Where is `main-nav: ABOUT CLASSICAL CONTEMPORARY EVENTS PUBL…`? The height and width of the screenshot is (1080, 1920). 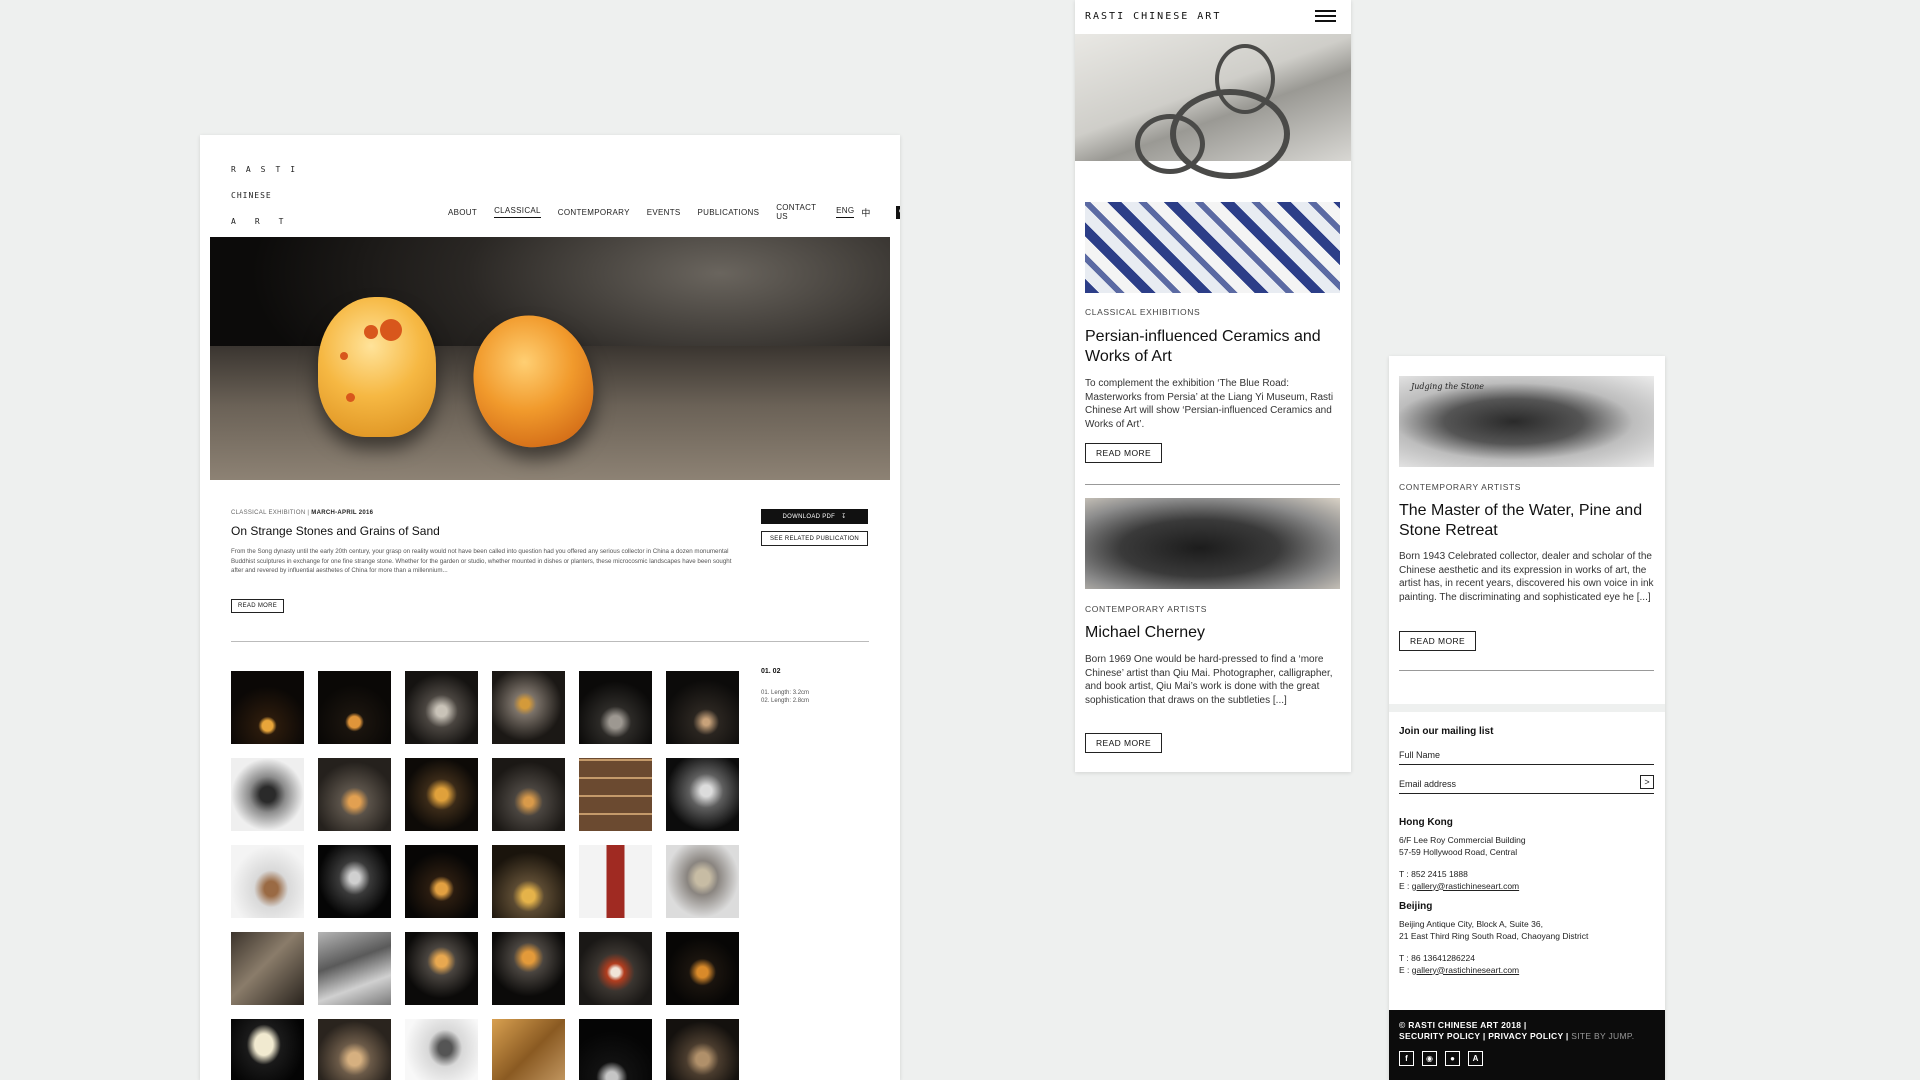
main-nav: ABOUT CLASSICAL CONTEMPORARY EVENTS PUBL… is located at coordinates (674, 212).